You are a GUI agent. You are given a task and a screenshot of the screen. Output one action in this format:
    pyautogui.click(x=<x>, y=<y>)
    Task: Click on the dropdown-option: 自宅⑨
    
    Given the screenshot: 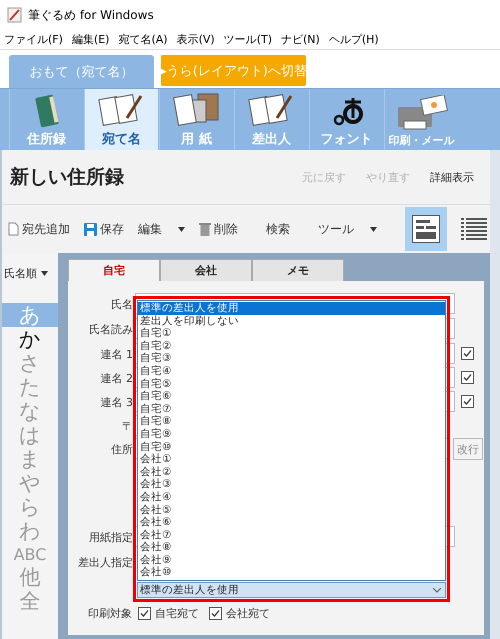 What is the action you would take?
    pyautogui.click(x=291, y=434)
    